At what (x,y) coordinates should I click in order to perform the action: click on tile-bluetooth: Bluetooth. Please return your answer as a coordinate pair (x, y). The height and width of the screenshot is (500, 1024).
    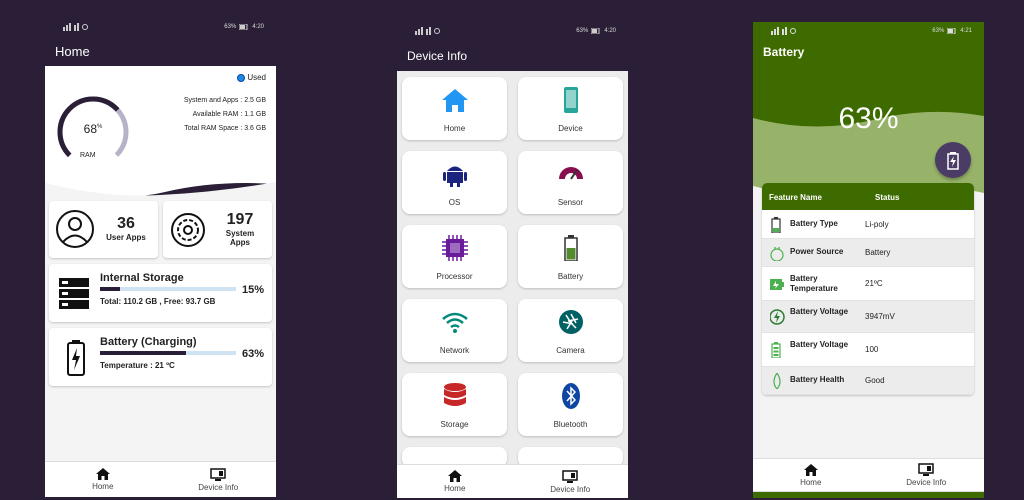
    Looking at the image, I should click on (570, 404).